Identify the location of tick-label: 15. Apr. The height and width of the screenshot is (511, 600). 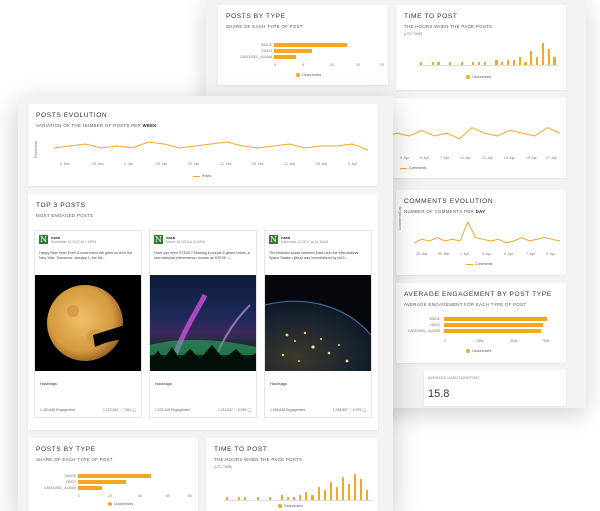
(531, 158).